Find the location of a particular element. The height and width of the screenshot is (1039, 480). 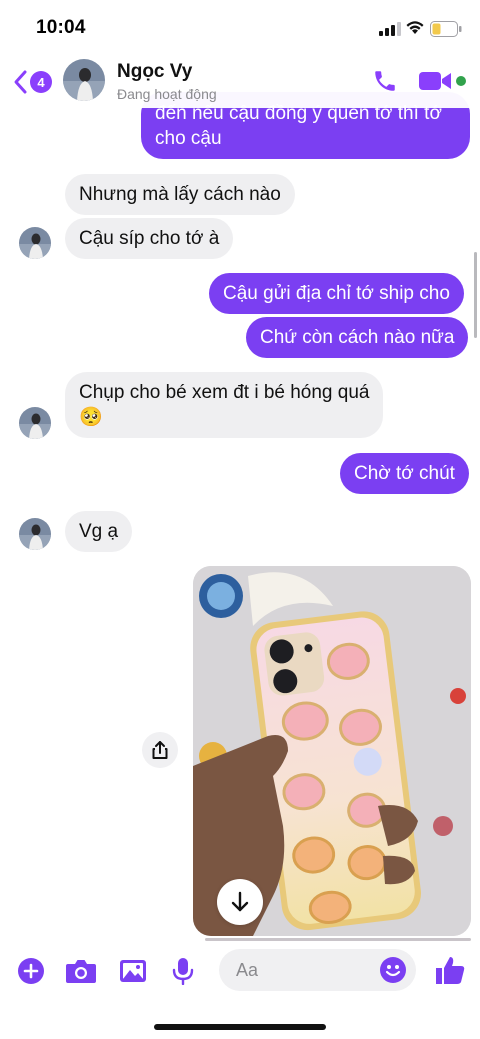

plus-button is located at coordinates (31, 971).